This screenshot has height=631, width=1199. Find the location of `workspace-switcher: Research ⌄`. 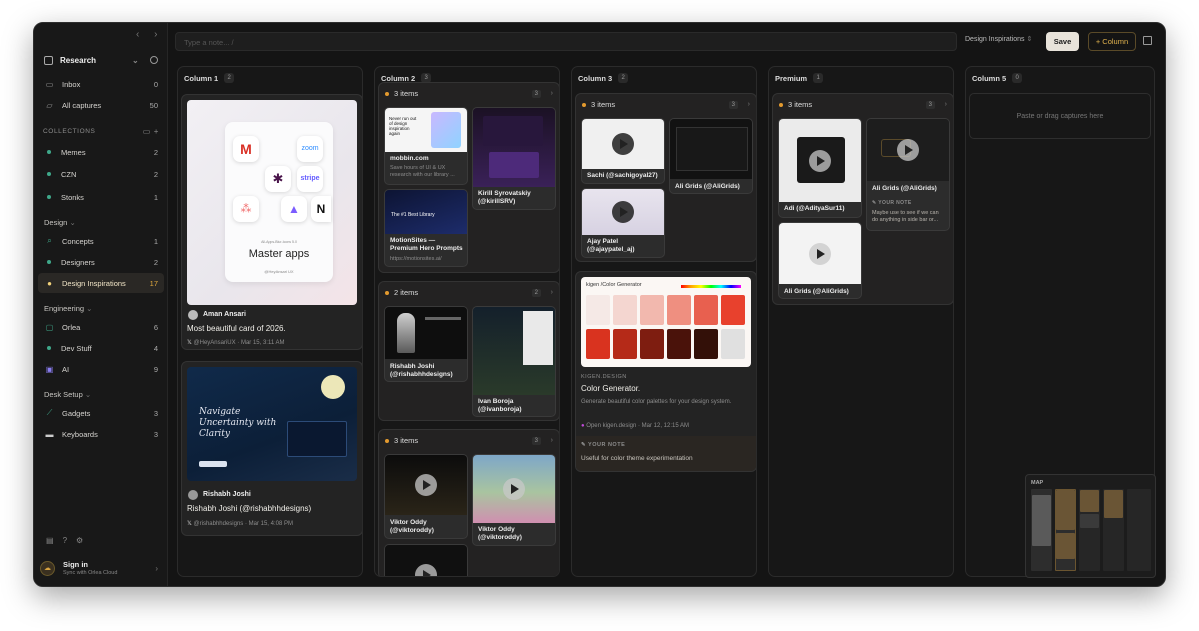

workspace-switcher: Research ⌄ is located at coordinates (104, 60).